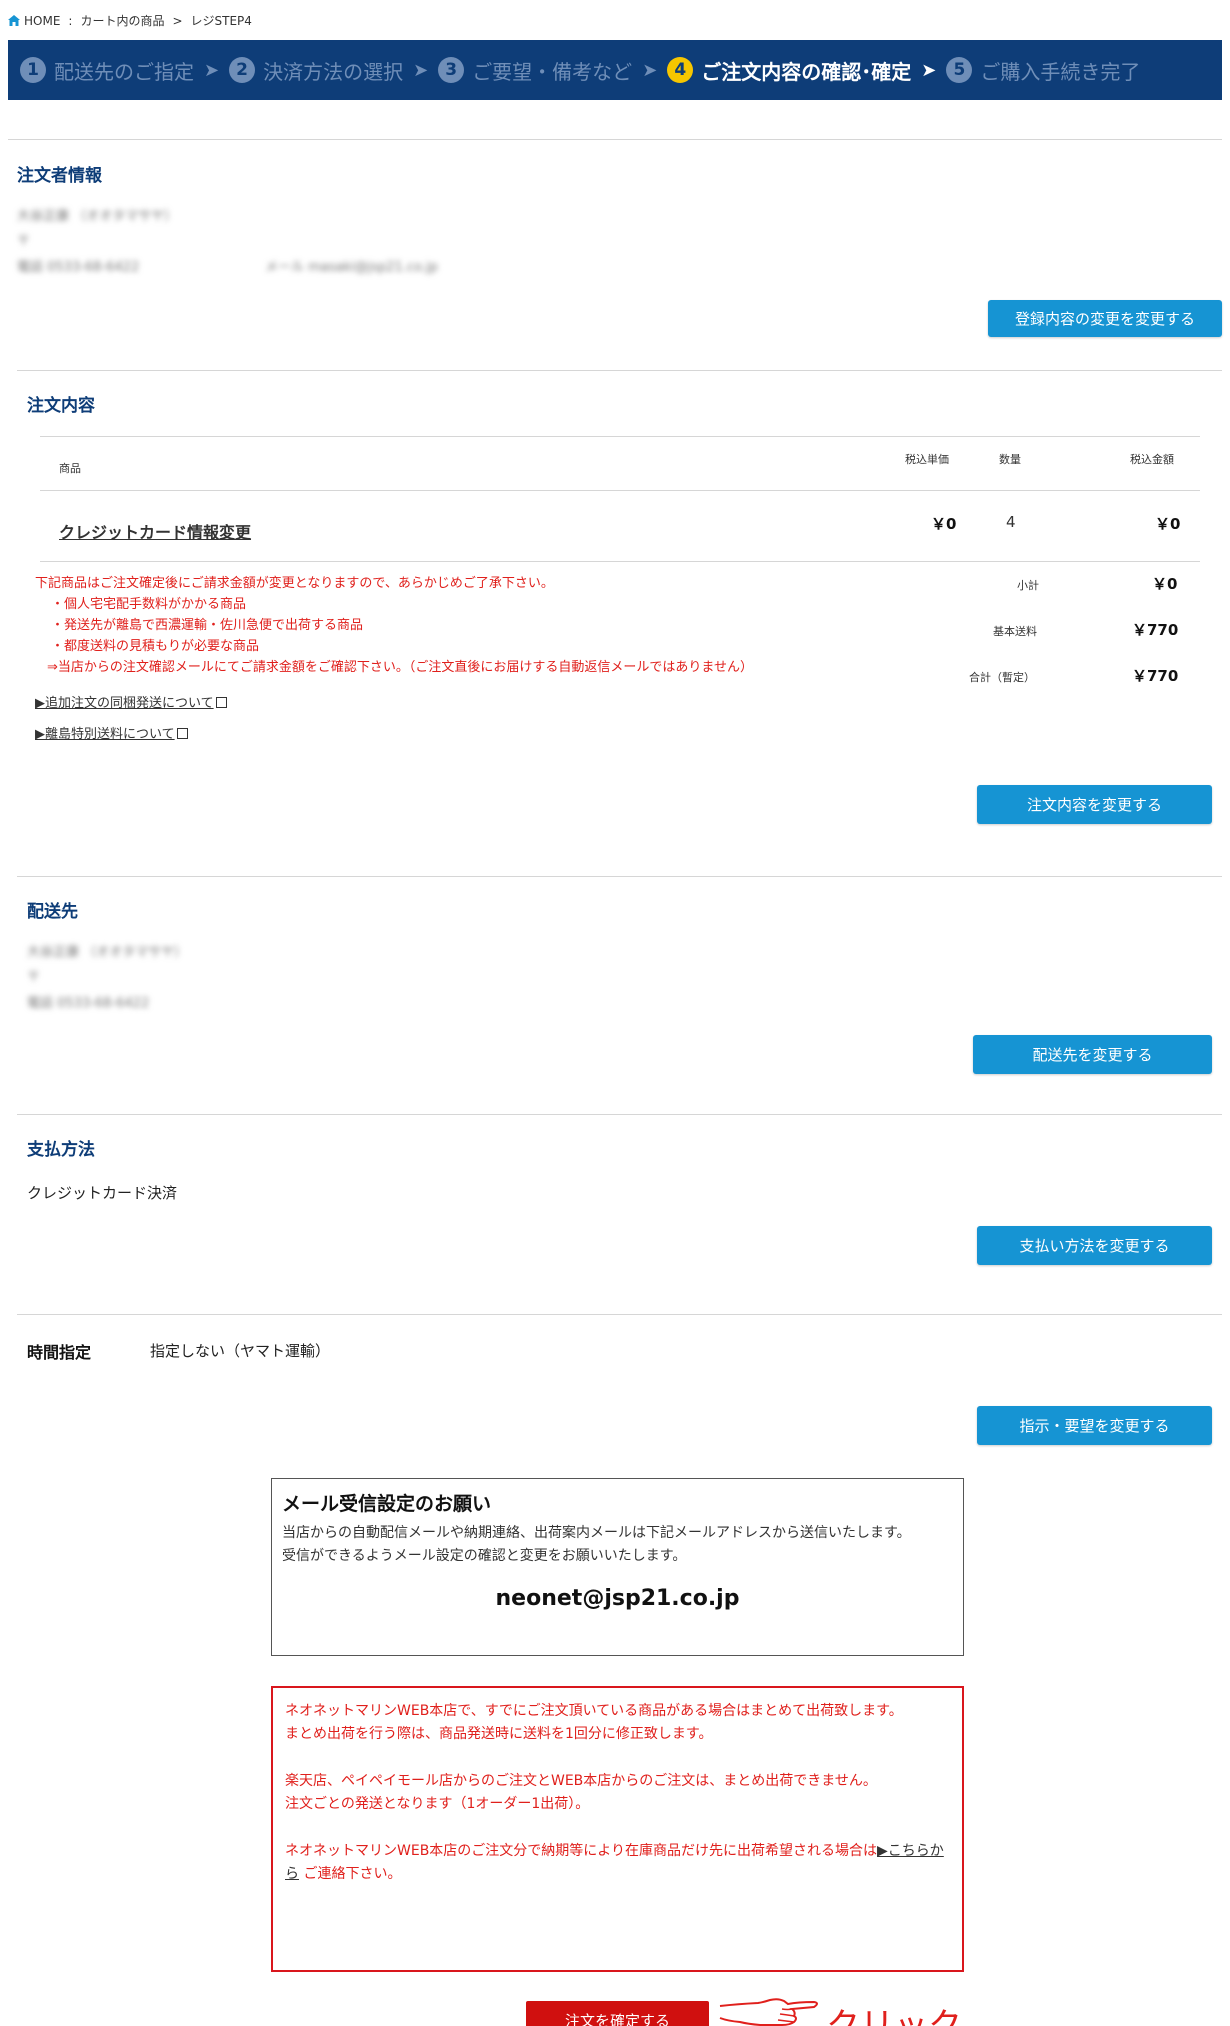 The width and height of the screenshot is (1230, 2026). I want to click on note-line: ・個人宅宅配手数料がかかる商品, so click(149, 604).